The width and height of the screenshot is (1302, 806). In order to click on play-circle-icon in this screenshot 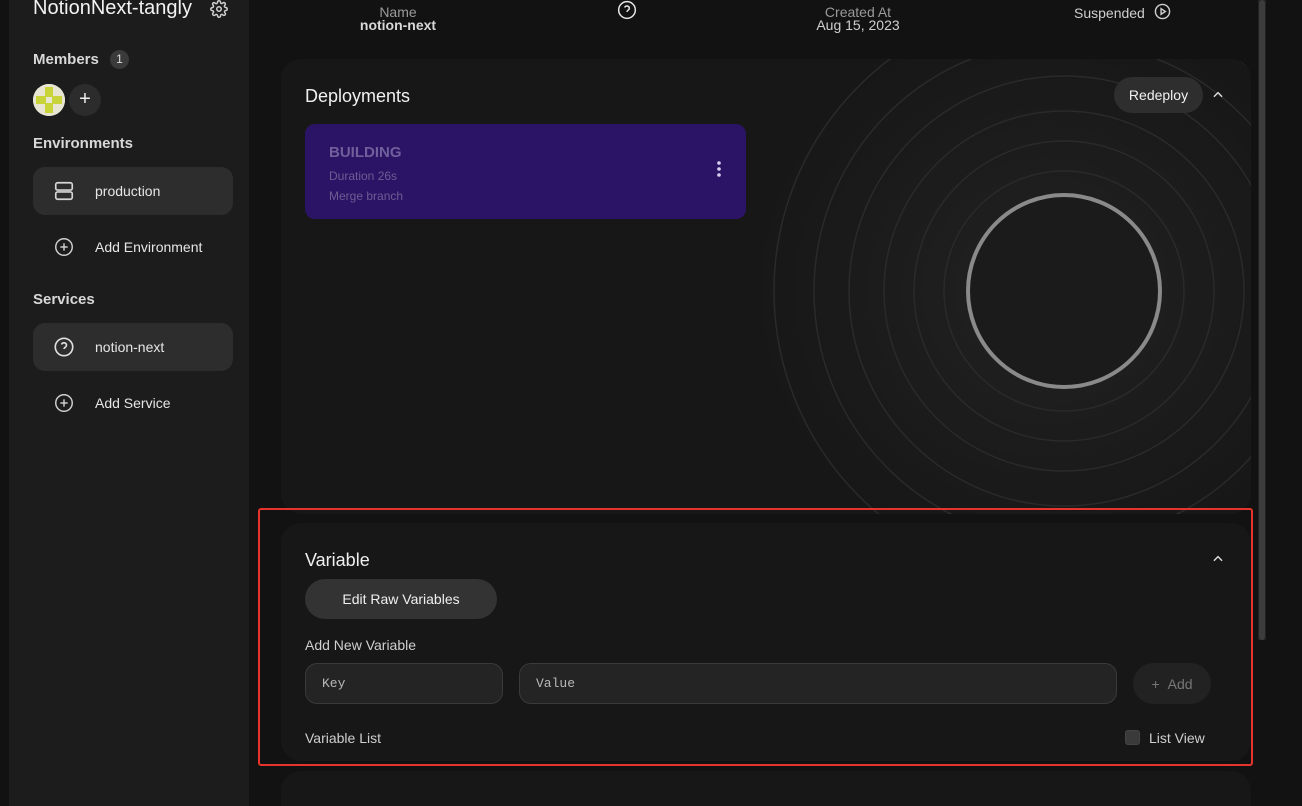, I will do `click(1162, 13)`.